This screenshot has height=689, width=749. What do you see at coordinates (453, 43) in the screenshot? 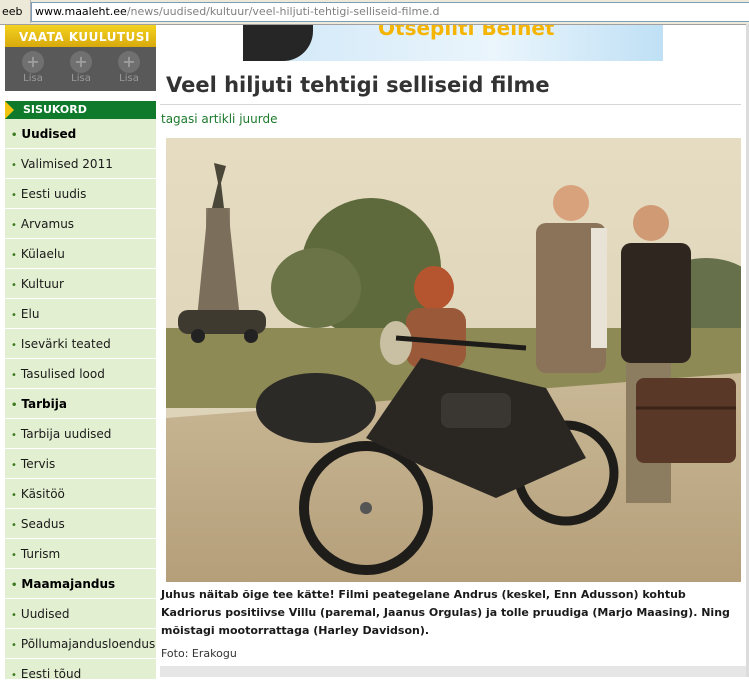
I see `top-banner-ad: Otsepilti Belnet` at bounding box center [453, 43].